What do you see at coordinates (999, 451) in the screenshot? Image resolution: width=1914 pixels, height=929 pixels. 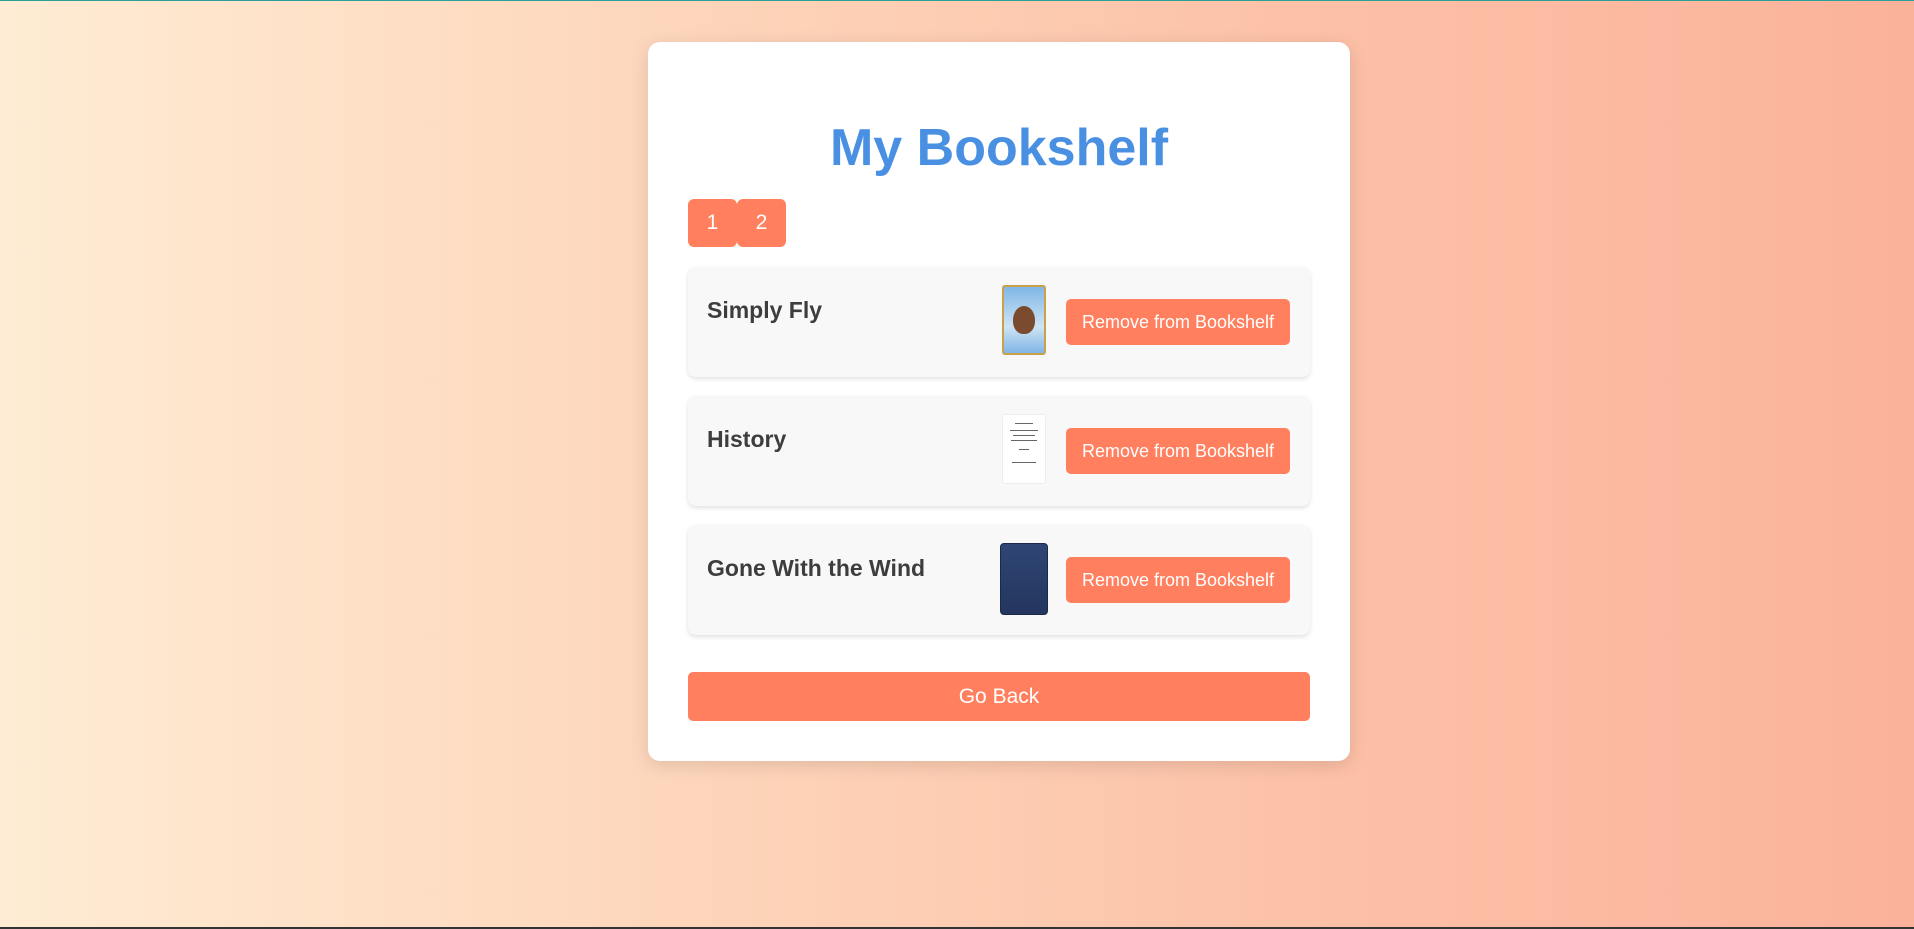 I see `book-item: History Remove from Bookshelf` at bounding box center [999, 451].